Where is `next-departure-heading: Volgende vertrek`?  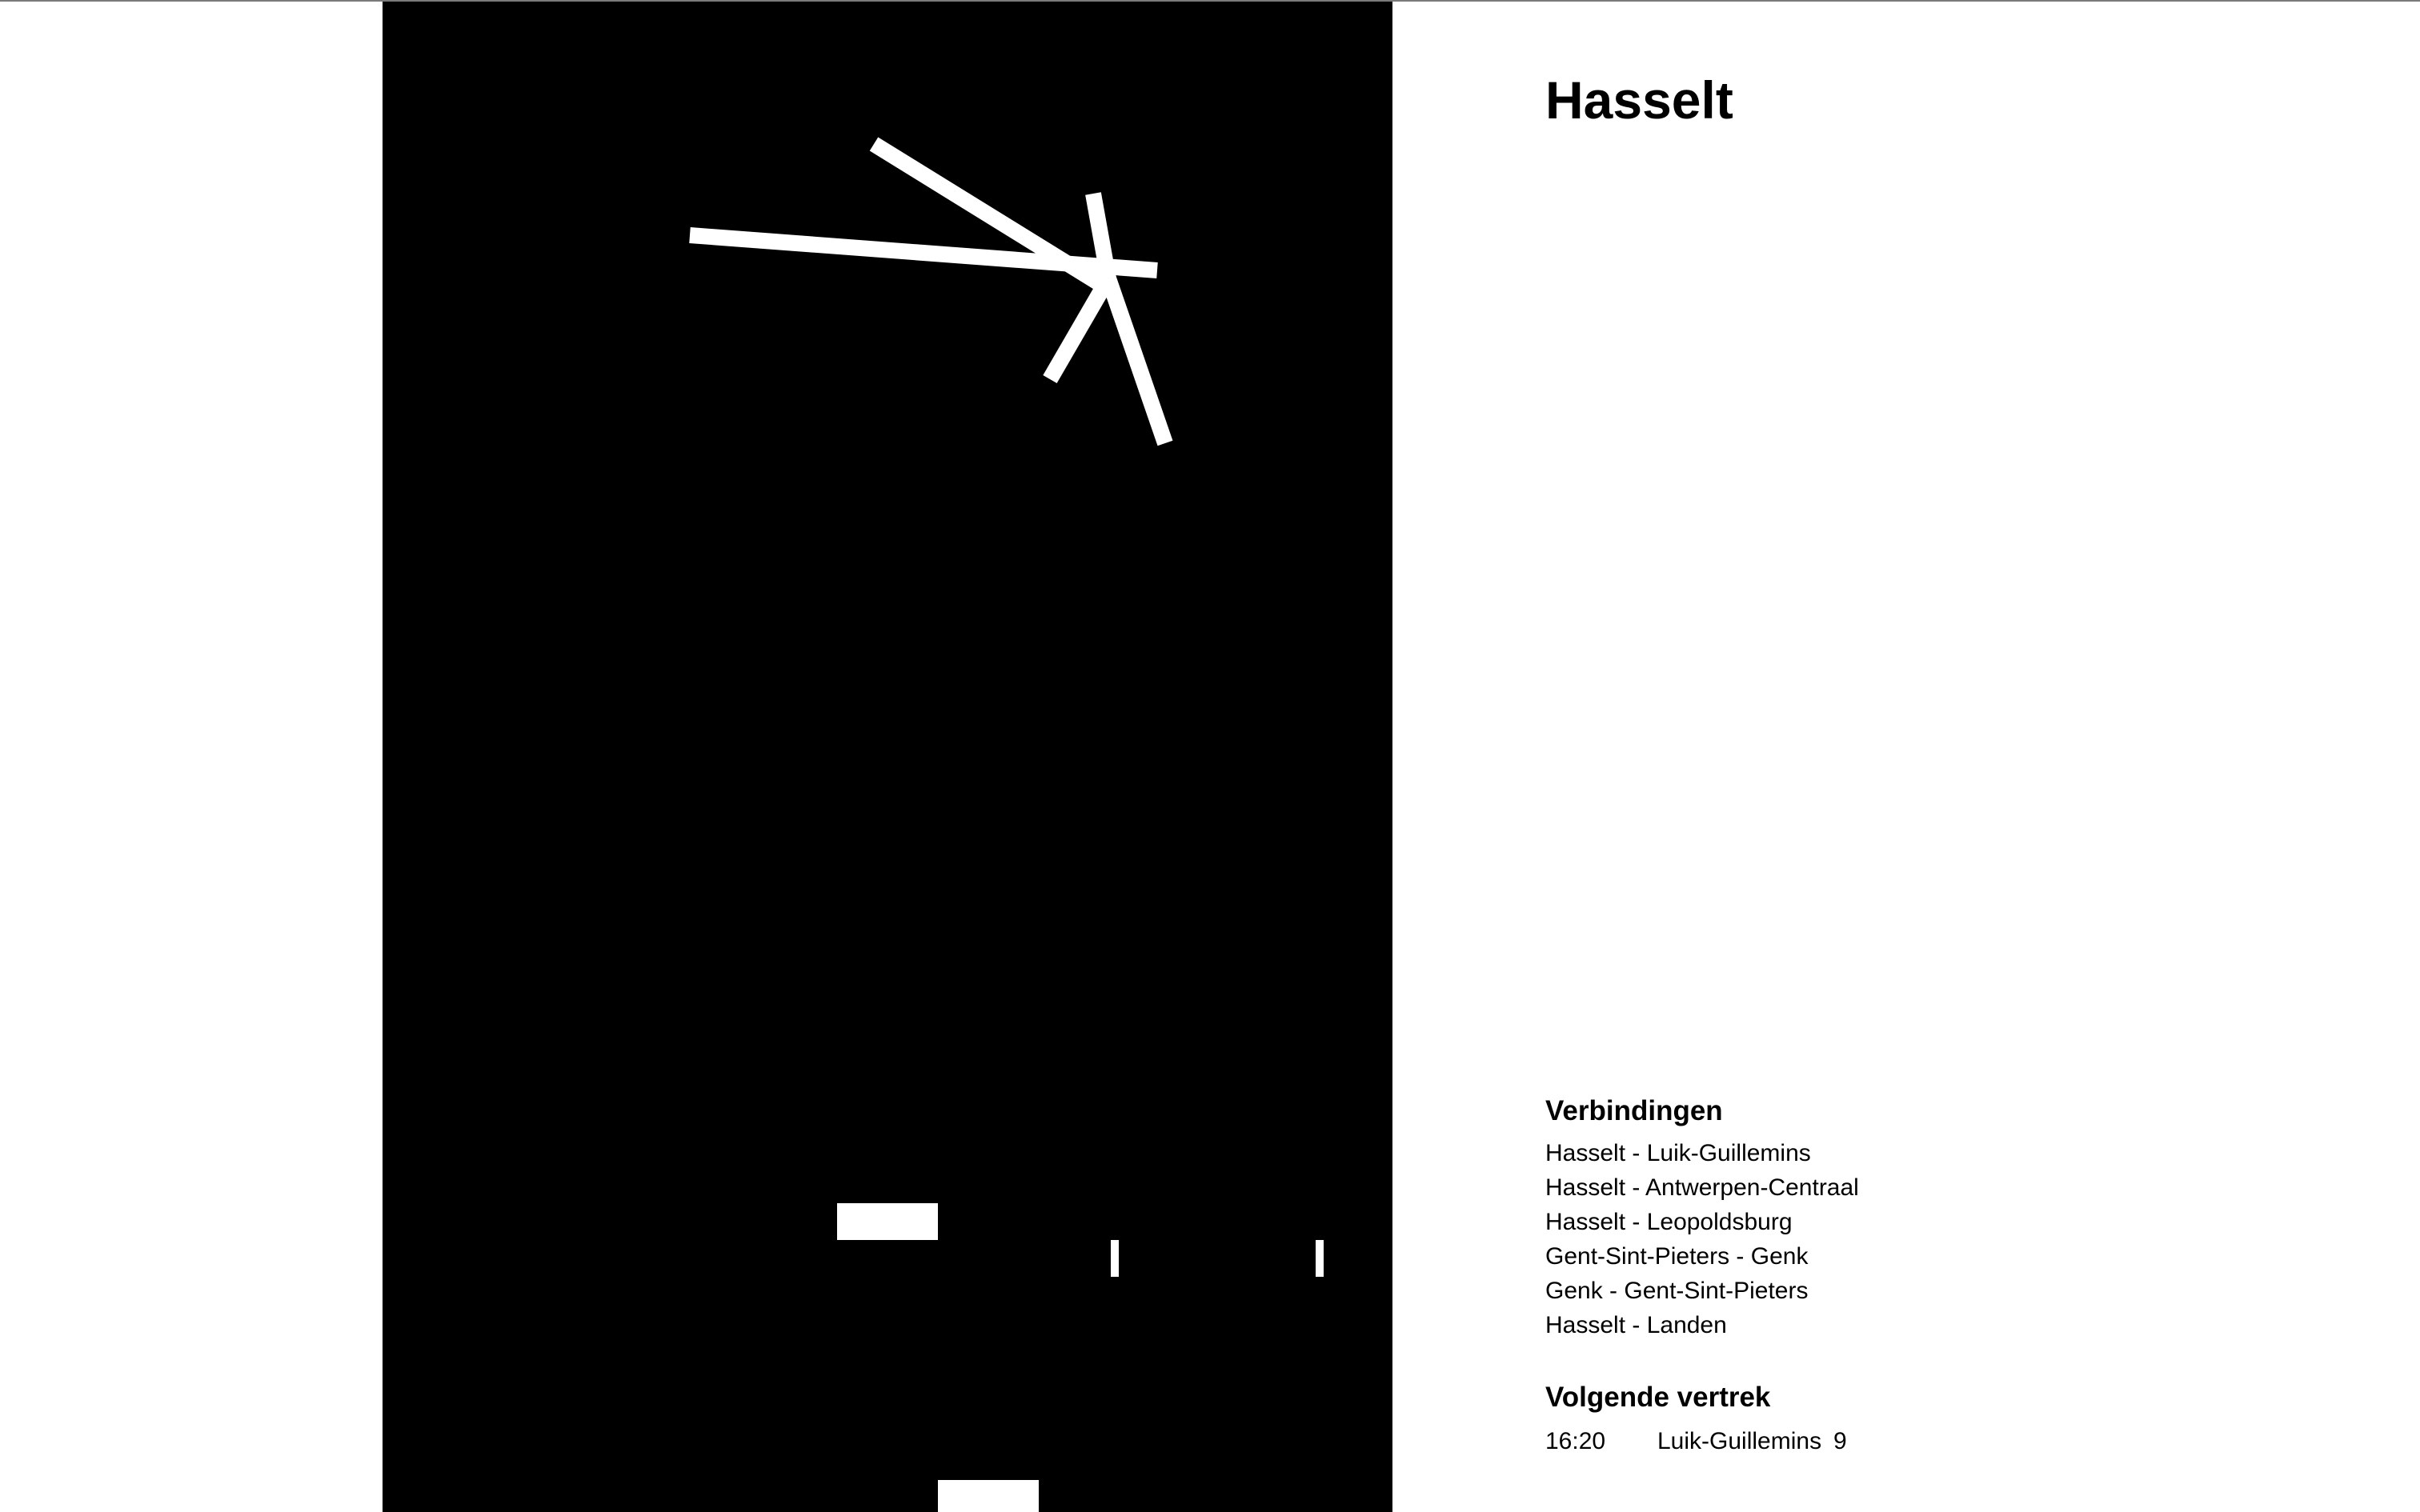 next-departure-heading: Volgende vertrek is located at coordinates (1658, 1397).